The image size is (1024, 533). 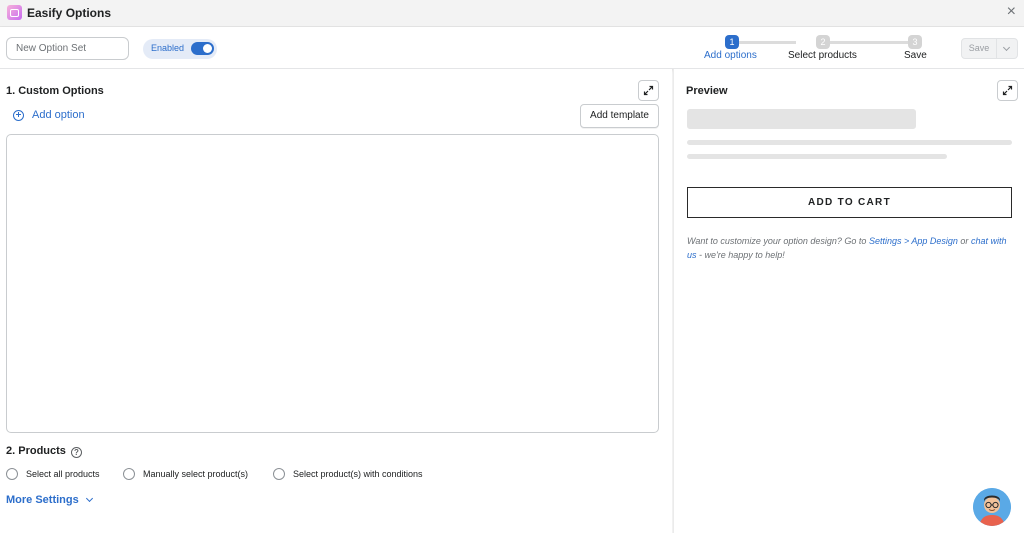 What do you see at coordinates (55, 91) in the screenshot?
I see `custom-options-heading: 1. Custom Options` at bounding box center [55, 91].